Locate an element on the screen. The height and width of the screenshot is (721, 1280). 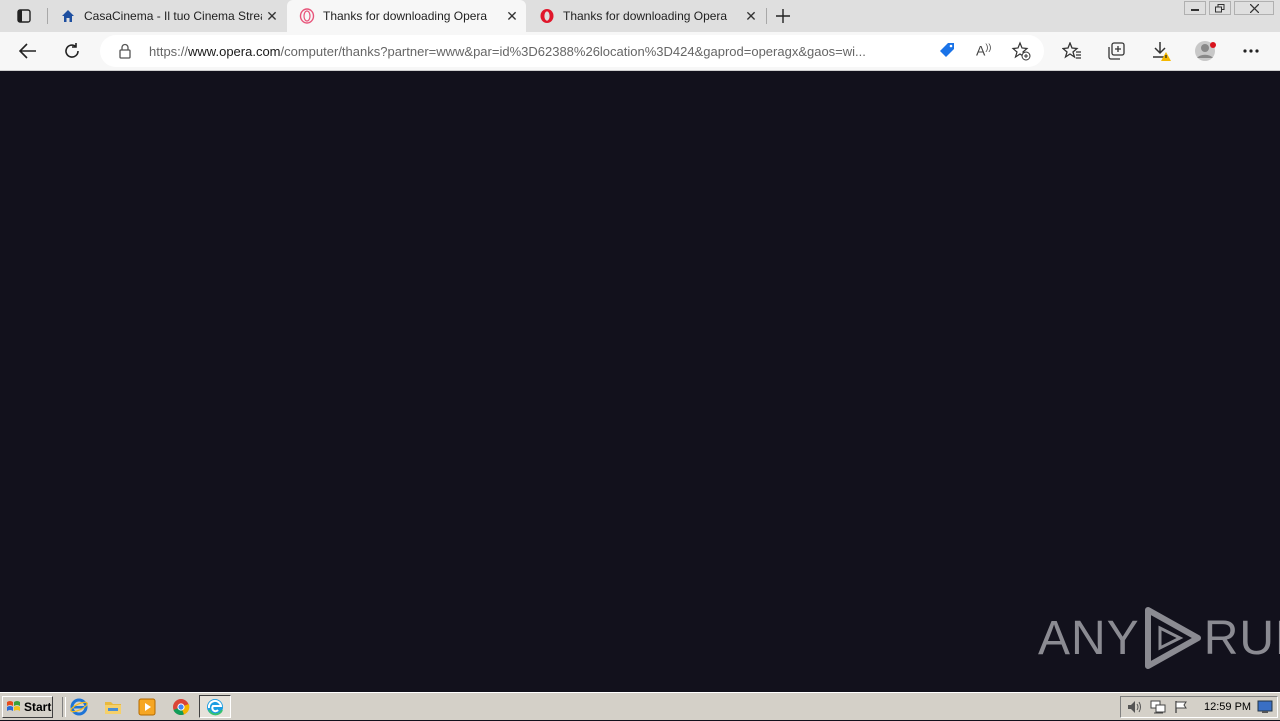
refresh-button is located at coordinates (72, 51).